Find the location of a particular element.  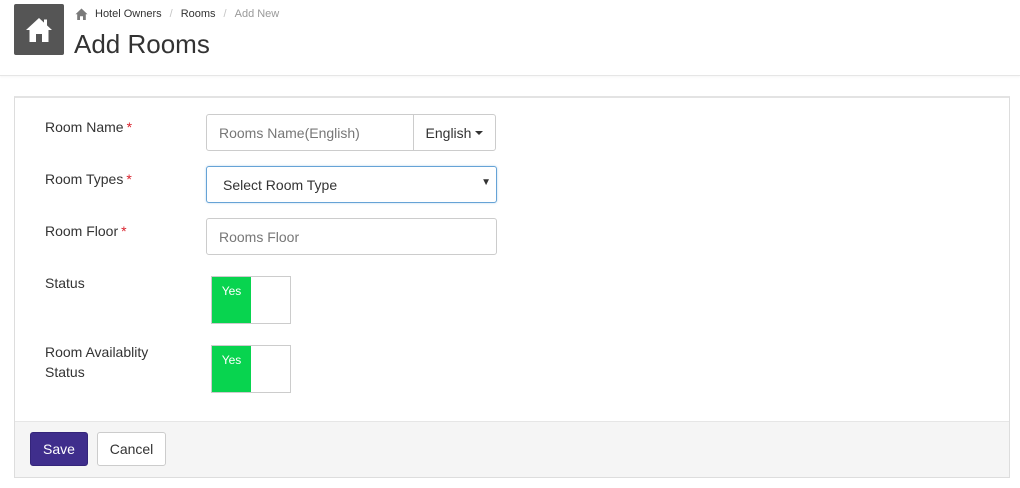

save-button: Save is located at coordinates (59, 449).